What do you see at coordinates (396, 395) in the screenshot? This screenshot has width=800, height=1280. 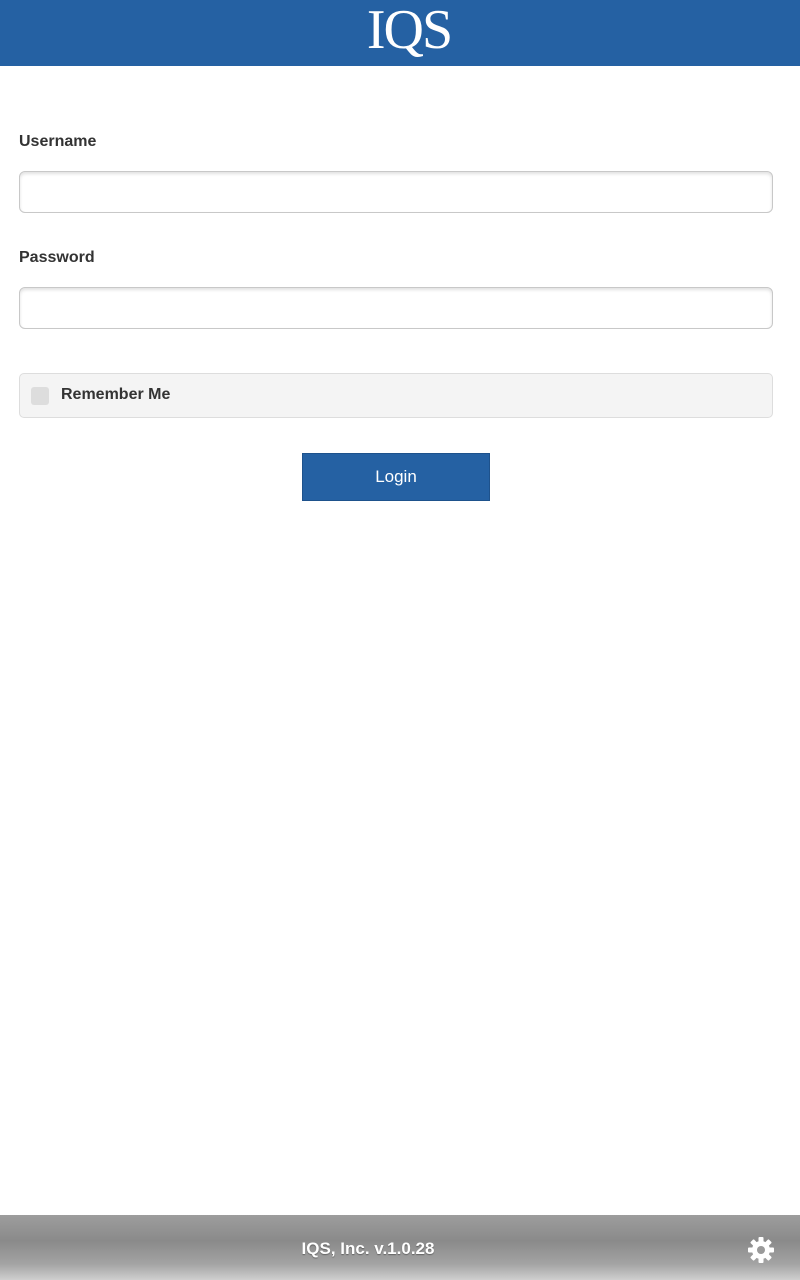 I see `remember-me-toggle: Remember Me` at bounding box center [396, 395].